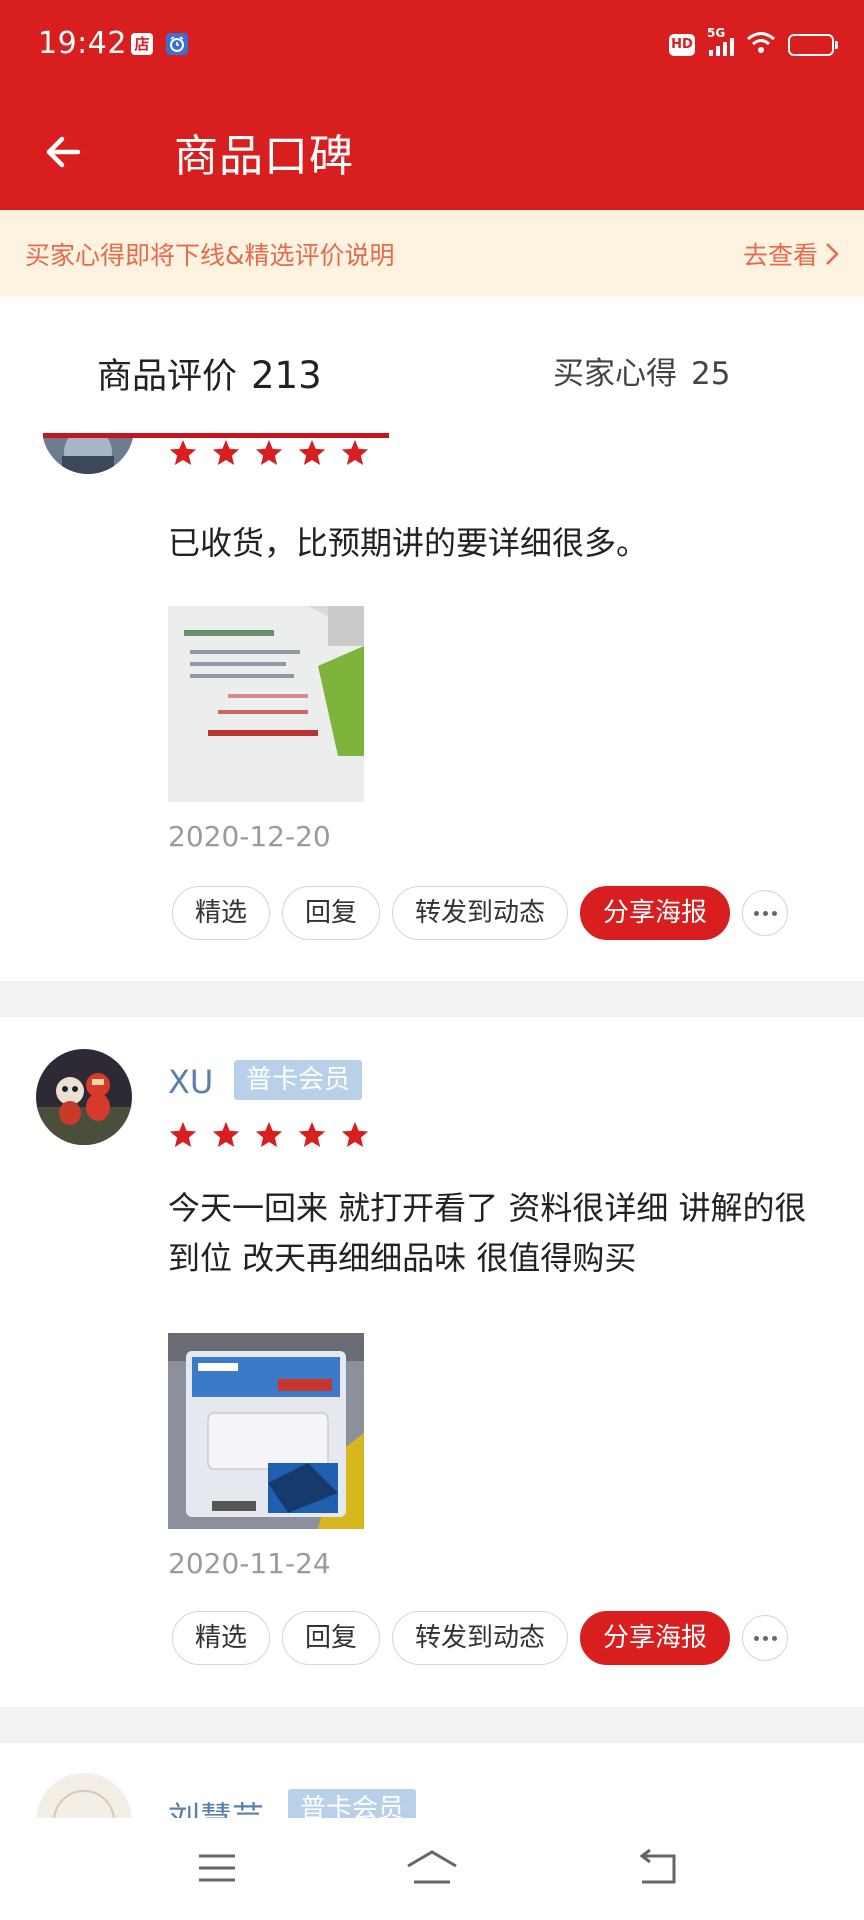  Describe the element at coordinates (432, 152) in the screenshot. I see `app-header: 商品口碑` at that location.